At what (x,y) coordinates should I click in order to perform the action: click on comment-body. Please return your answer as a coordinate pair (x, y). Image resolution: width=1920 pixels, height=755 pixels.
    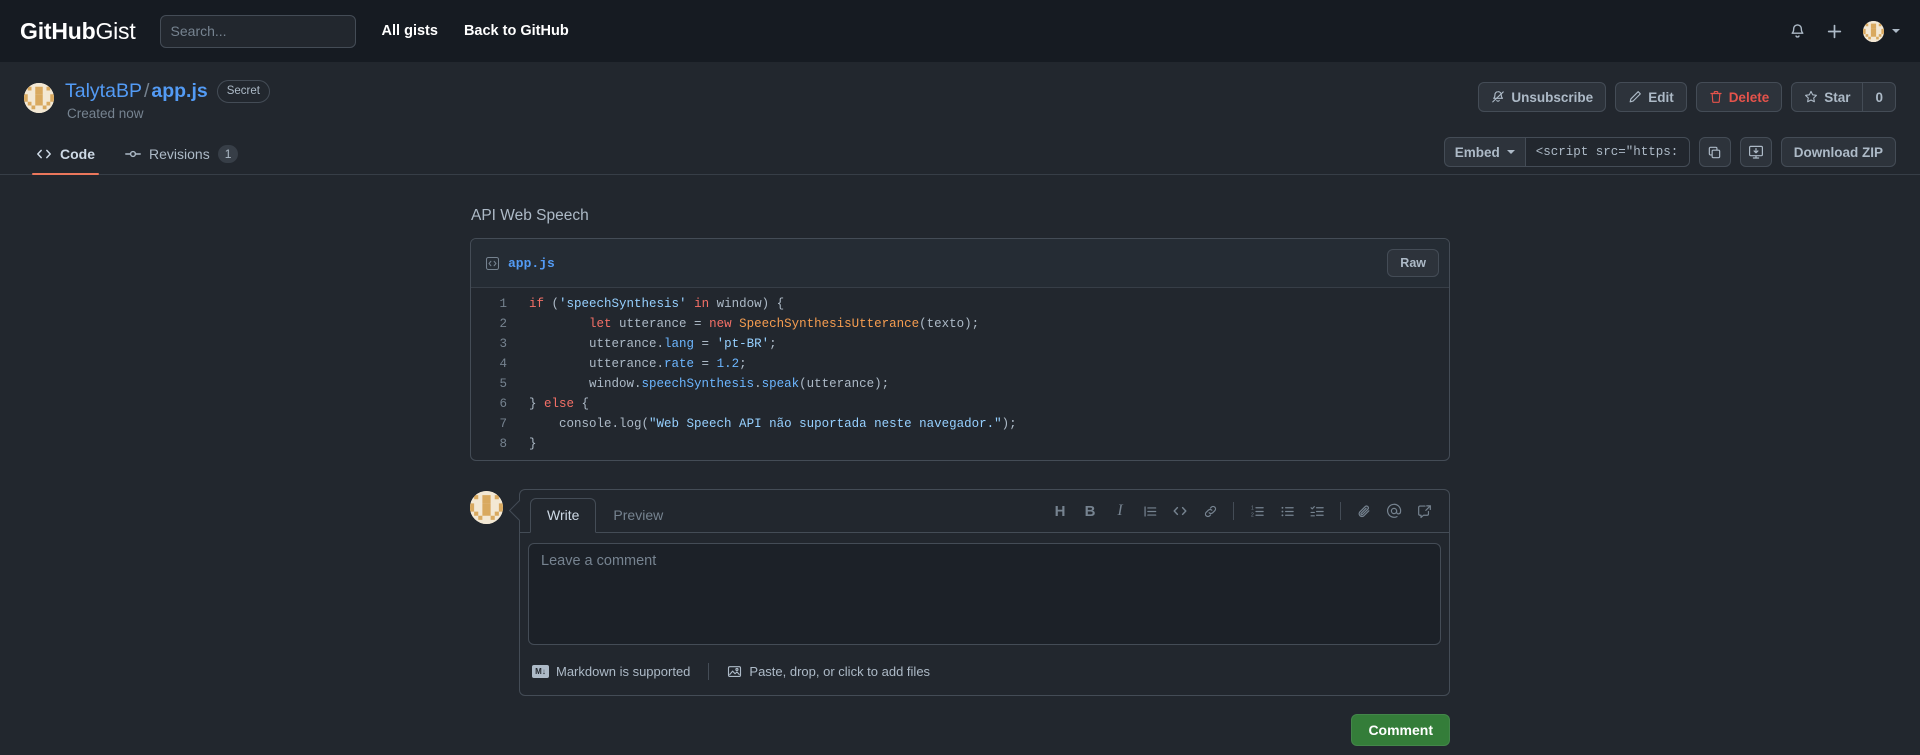
    Looking at the image, I should click on (984, 595).